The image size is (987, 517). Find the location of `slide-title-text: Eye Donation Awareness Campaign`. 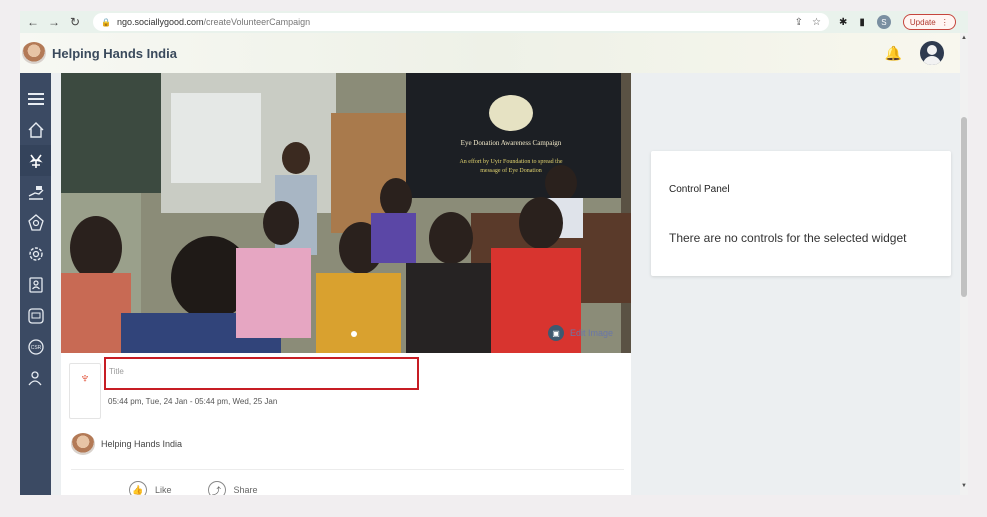

slide-title-text: Eye Donation Awareness Campaign is located at coordinates (511, 143).